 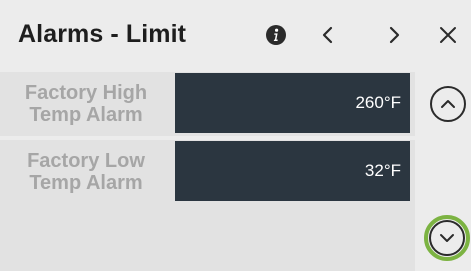 I want to click on chevron-right-icon, so click(x=394, y=35).